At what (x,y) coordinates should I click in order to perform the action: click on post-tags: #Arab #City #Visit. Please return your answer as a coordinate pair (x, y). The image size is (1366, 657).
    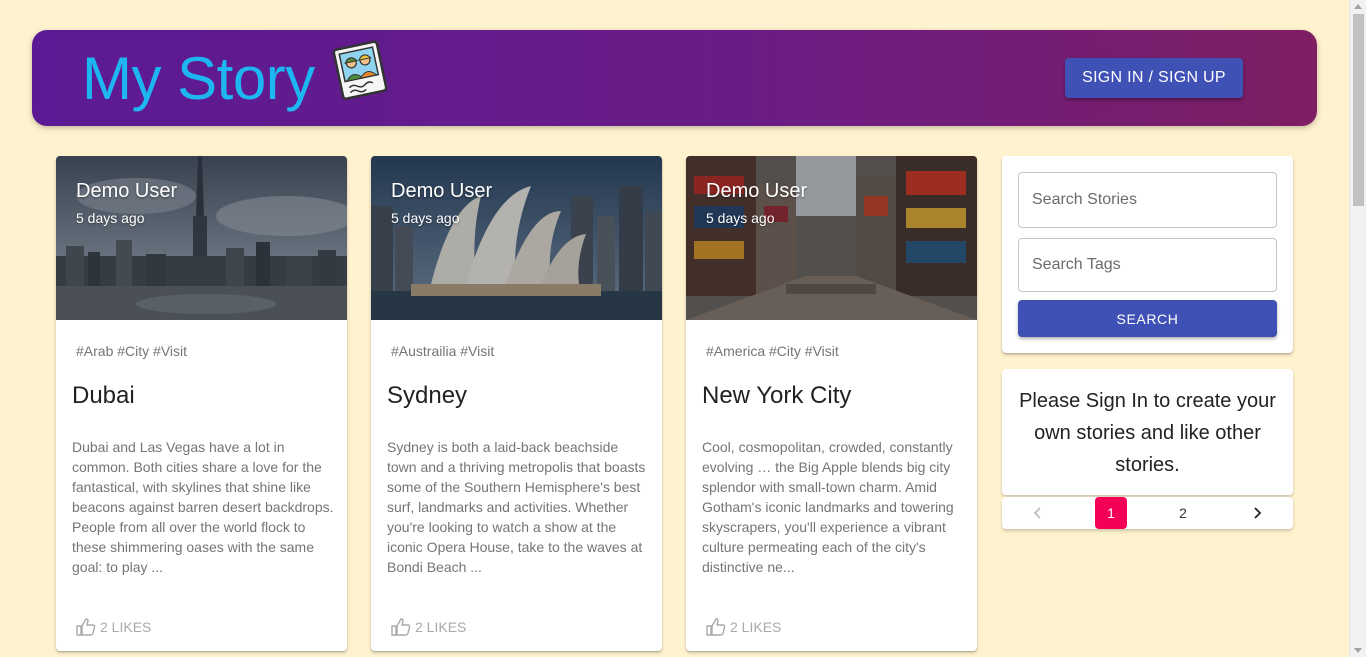
    Looking at the image, I should click on (132, 351).